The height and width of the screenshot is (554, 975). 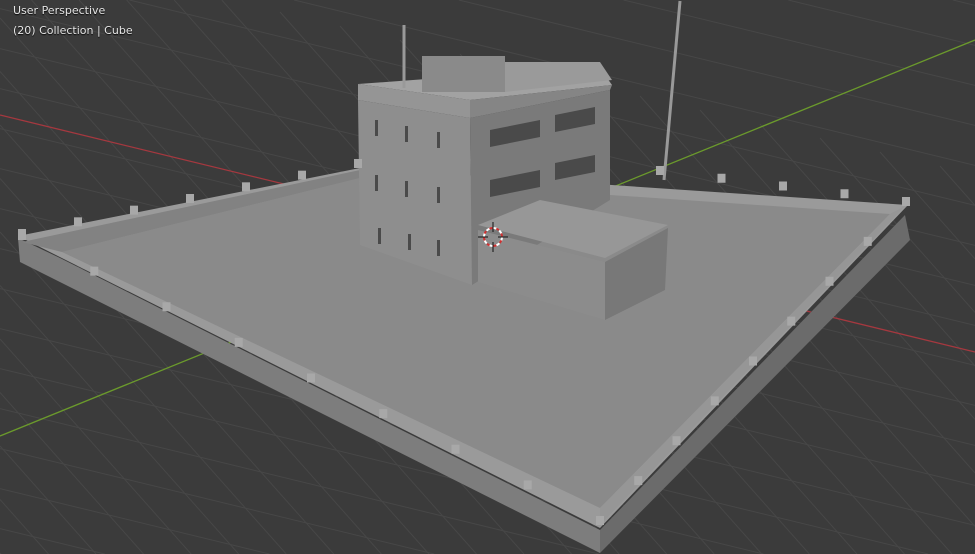 What do you see at coordinates (73, 30) in the screenshot?
I see `collection-info-label: (20) Collection | Cube` at bounding box center [73, 30].